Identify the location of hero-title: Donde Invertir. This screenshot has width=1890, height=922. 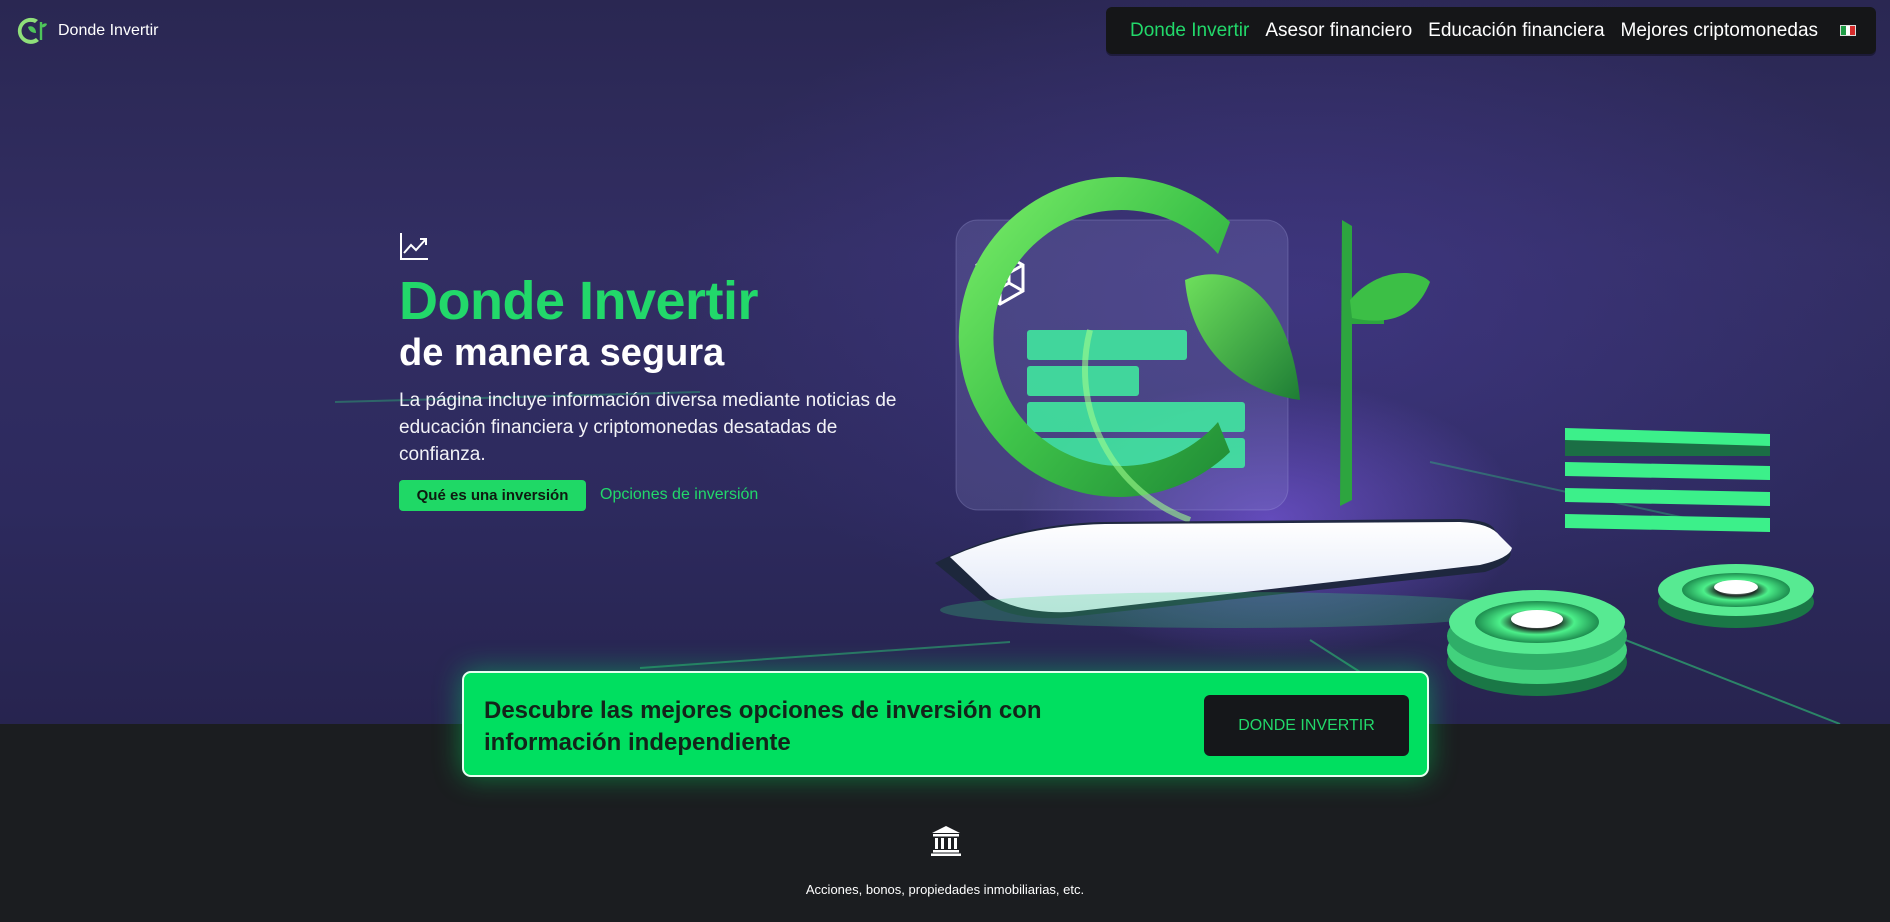
(579, 301).